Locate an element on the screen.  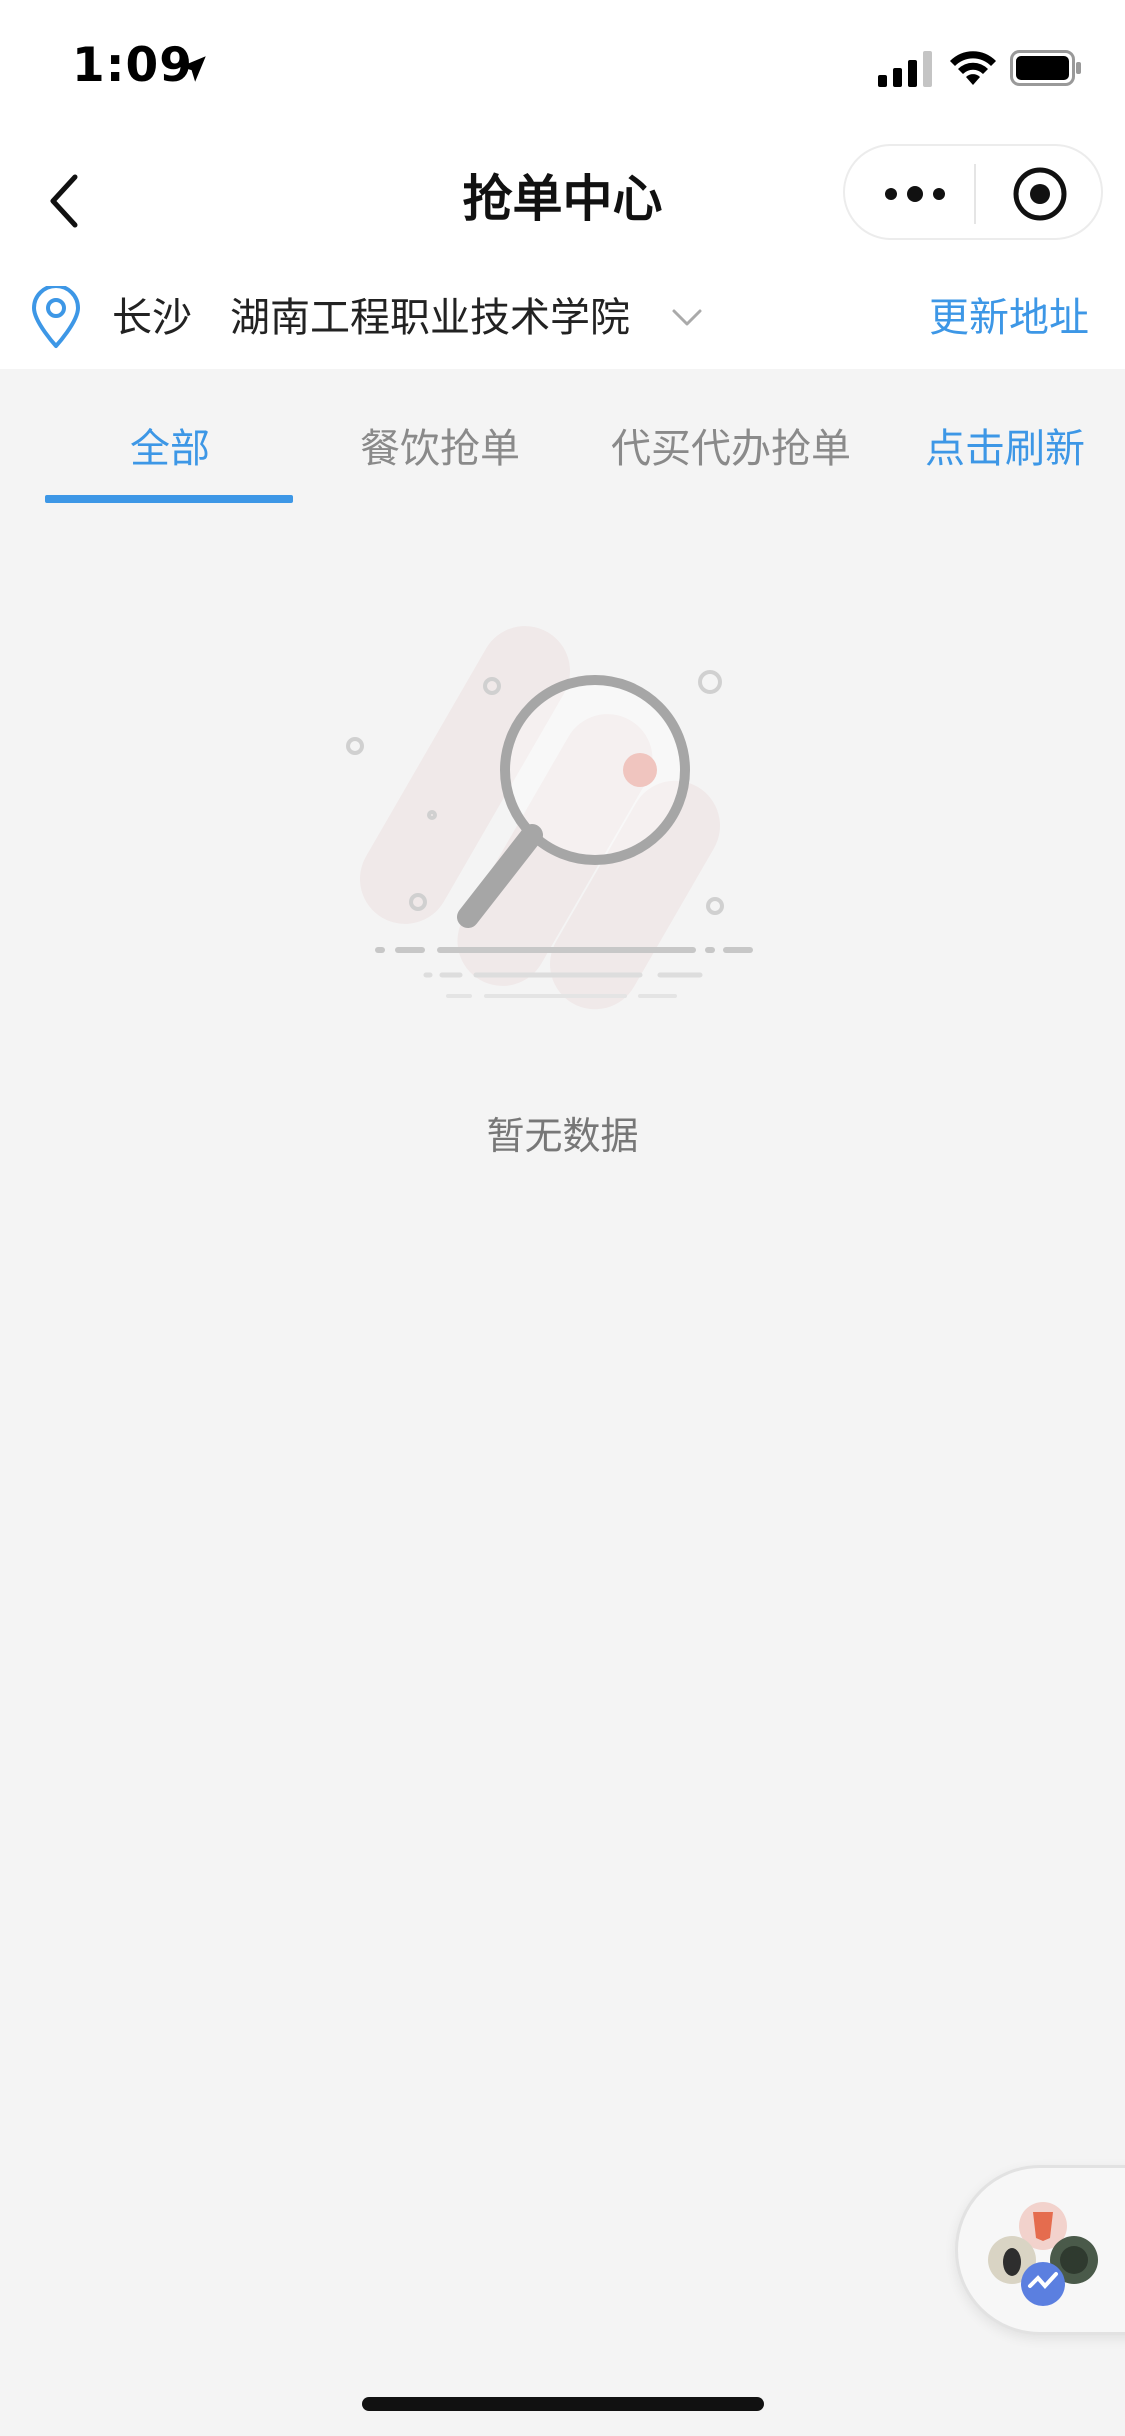
capsule-divider is located at coordinates (975, 194).